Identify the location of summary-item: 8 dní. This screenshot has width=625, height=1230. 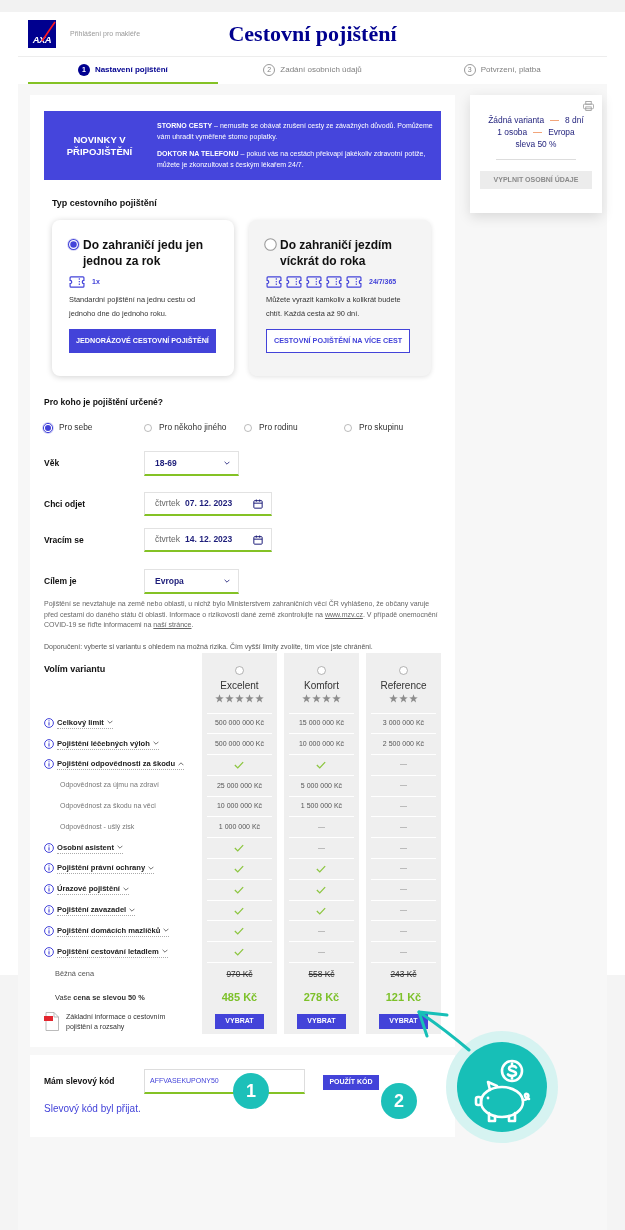
(574, 120).